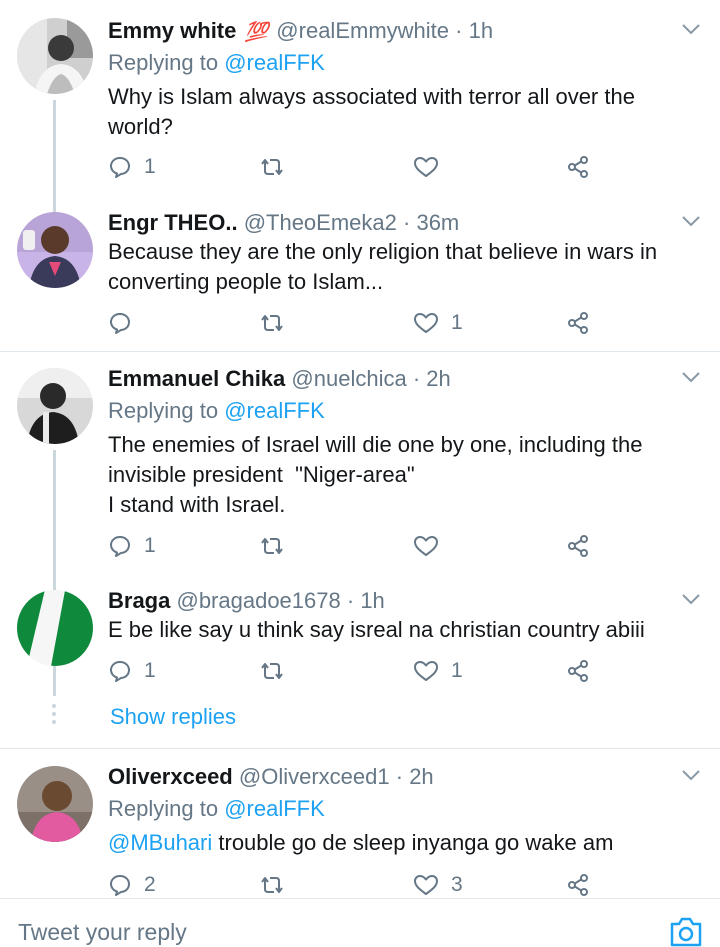 The width and height of the screenshot is (720, 947). Describe the element at coordinates (686, 931) in the screenshot. I see `camera-icon` at that location.